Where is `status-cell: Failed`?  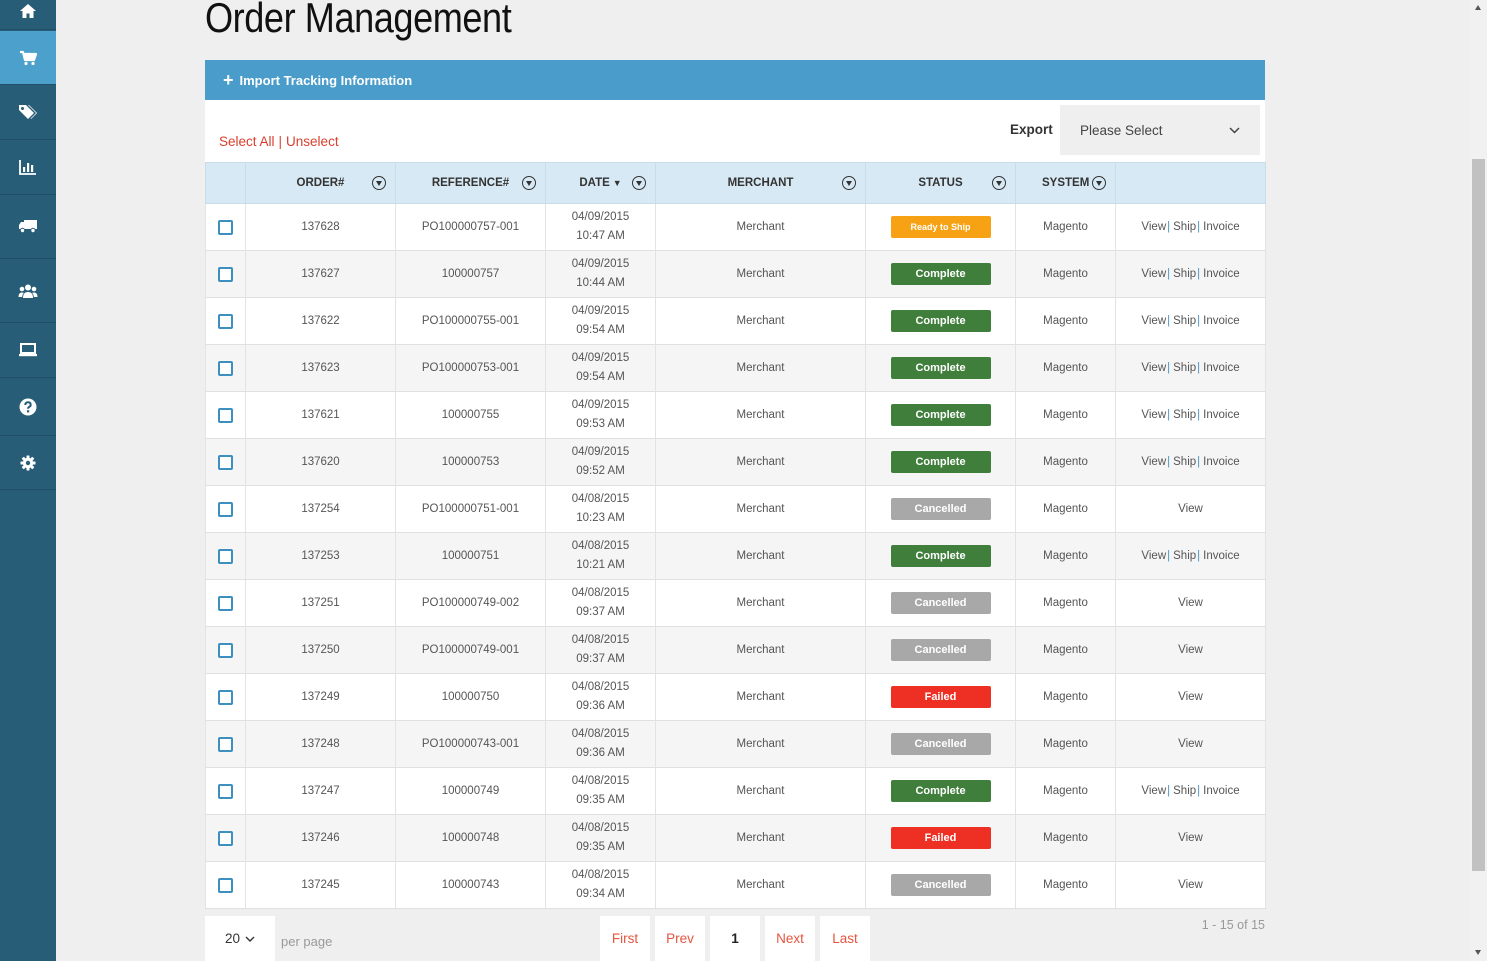 status-cell: Failed is located at coordinates (940, 838).